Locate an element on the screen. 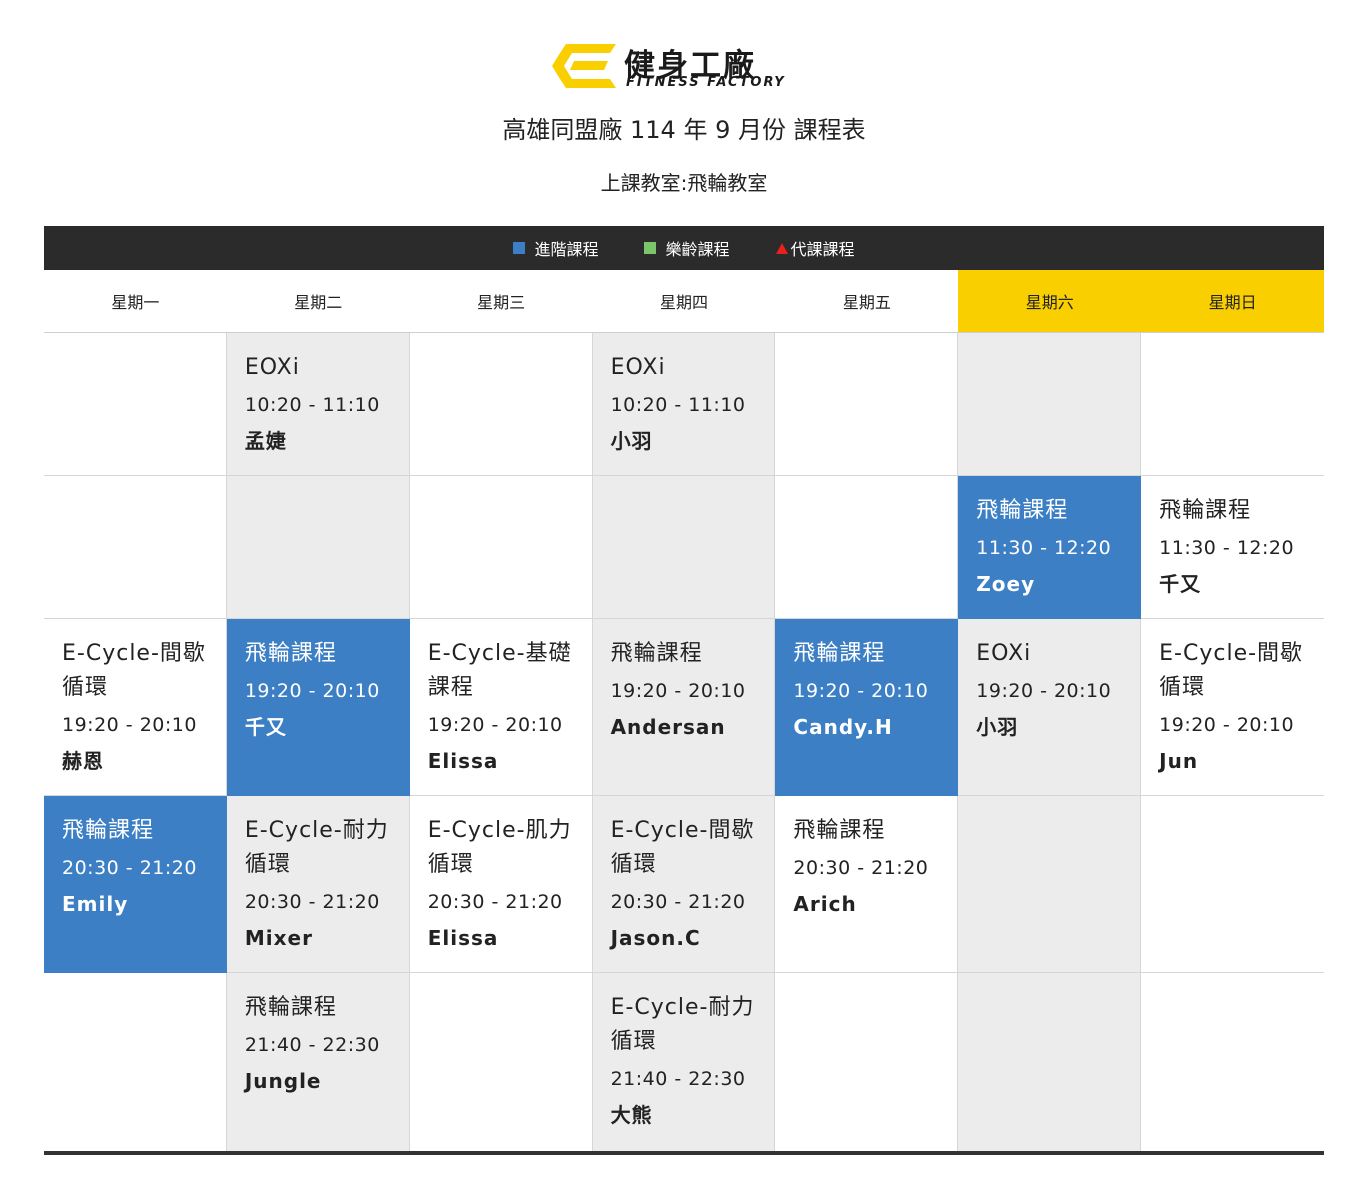  brand-name-en: FITNESS FACTORY is located at coordinates (706, 82).